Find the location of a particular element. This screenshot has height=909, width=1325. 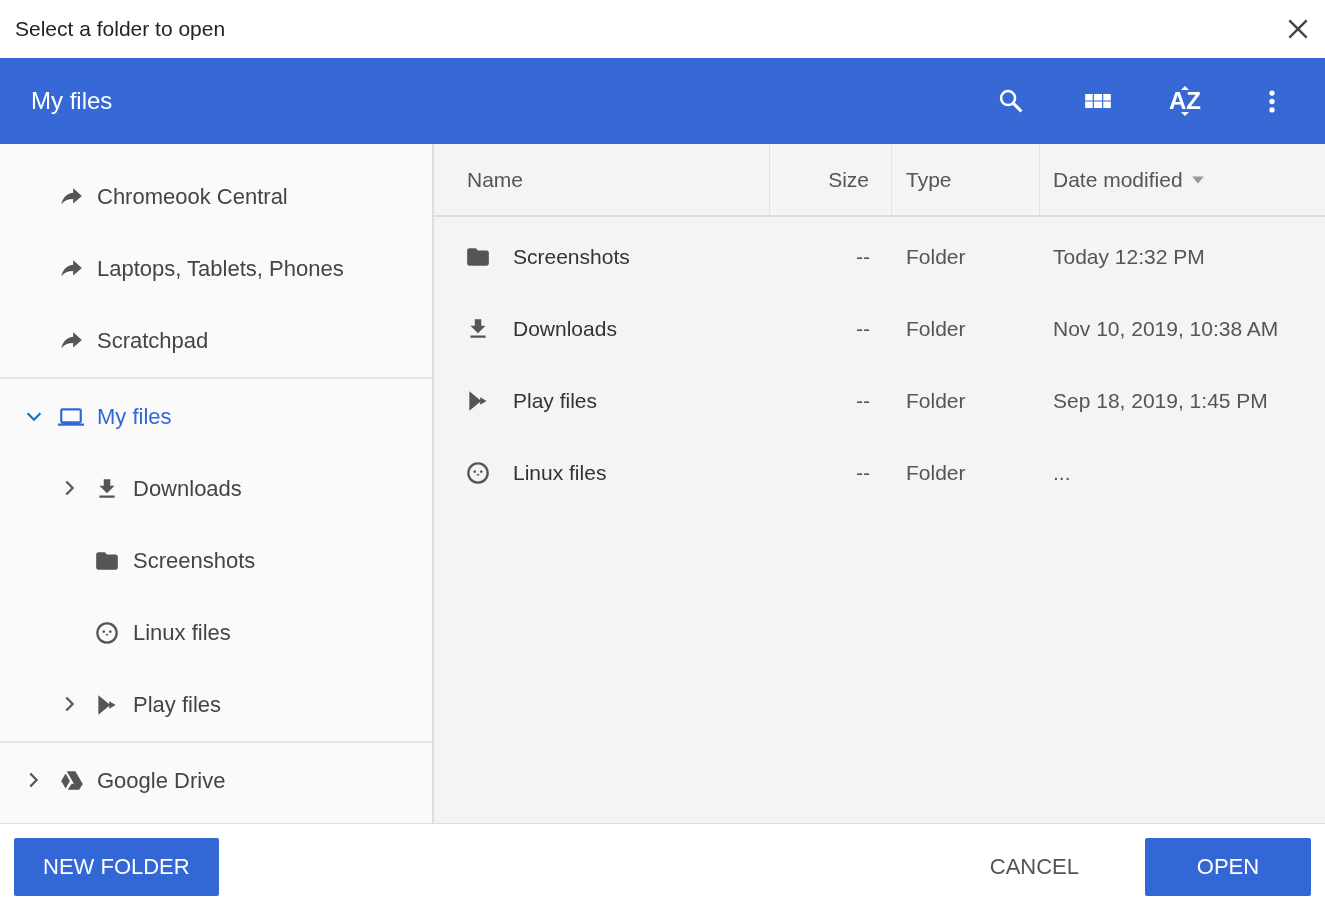

file-row: Screenshots -- Folder Today 12:32 PM is located at coordinates (879, 257).